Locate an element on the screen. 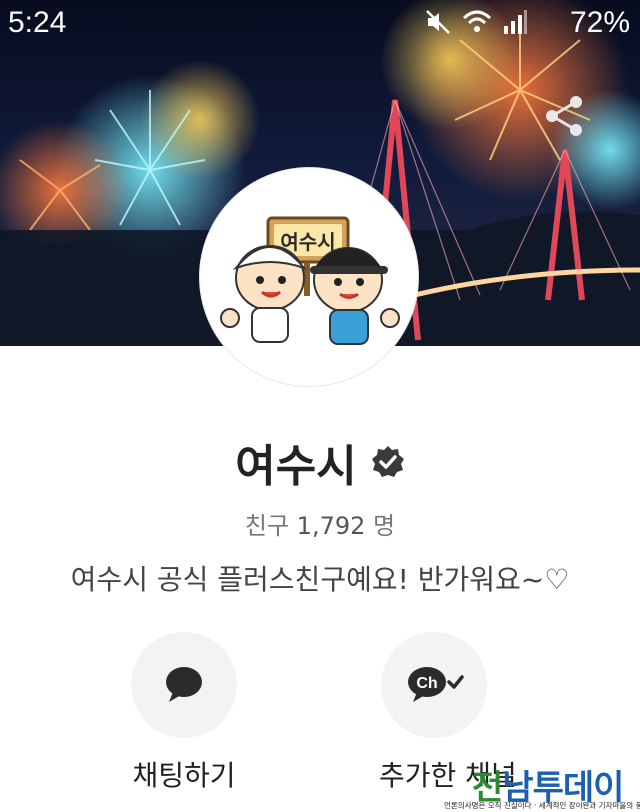 The height and width of the screenshot is (812, 640). chat-bubble-icon is located at coordinates (184, 684).